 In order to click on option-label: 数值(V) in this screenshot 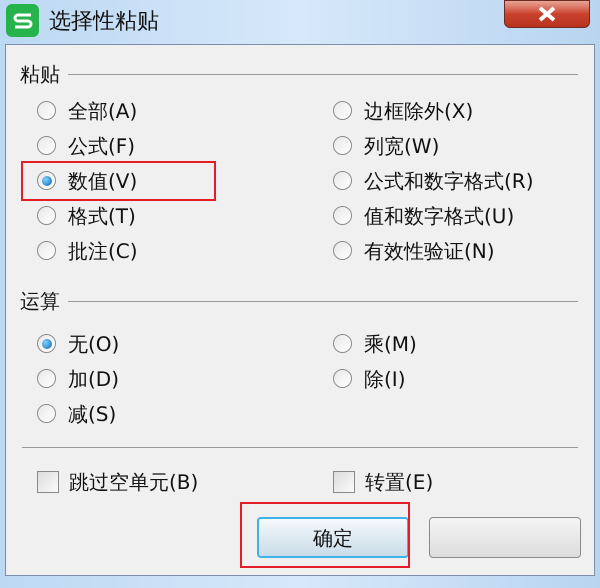, I will do `click(103, 181)`.